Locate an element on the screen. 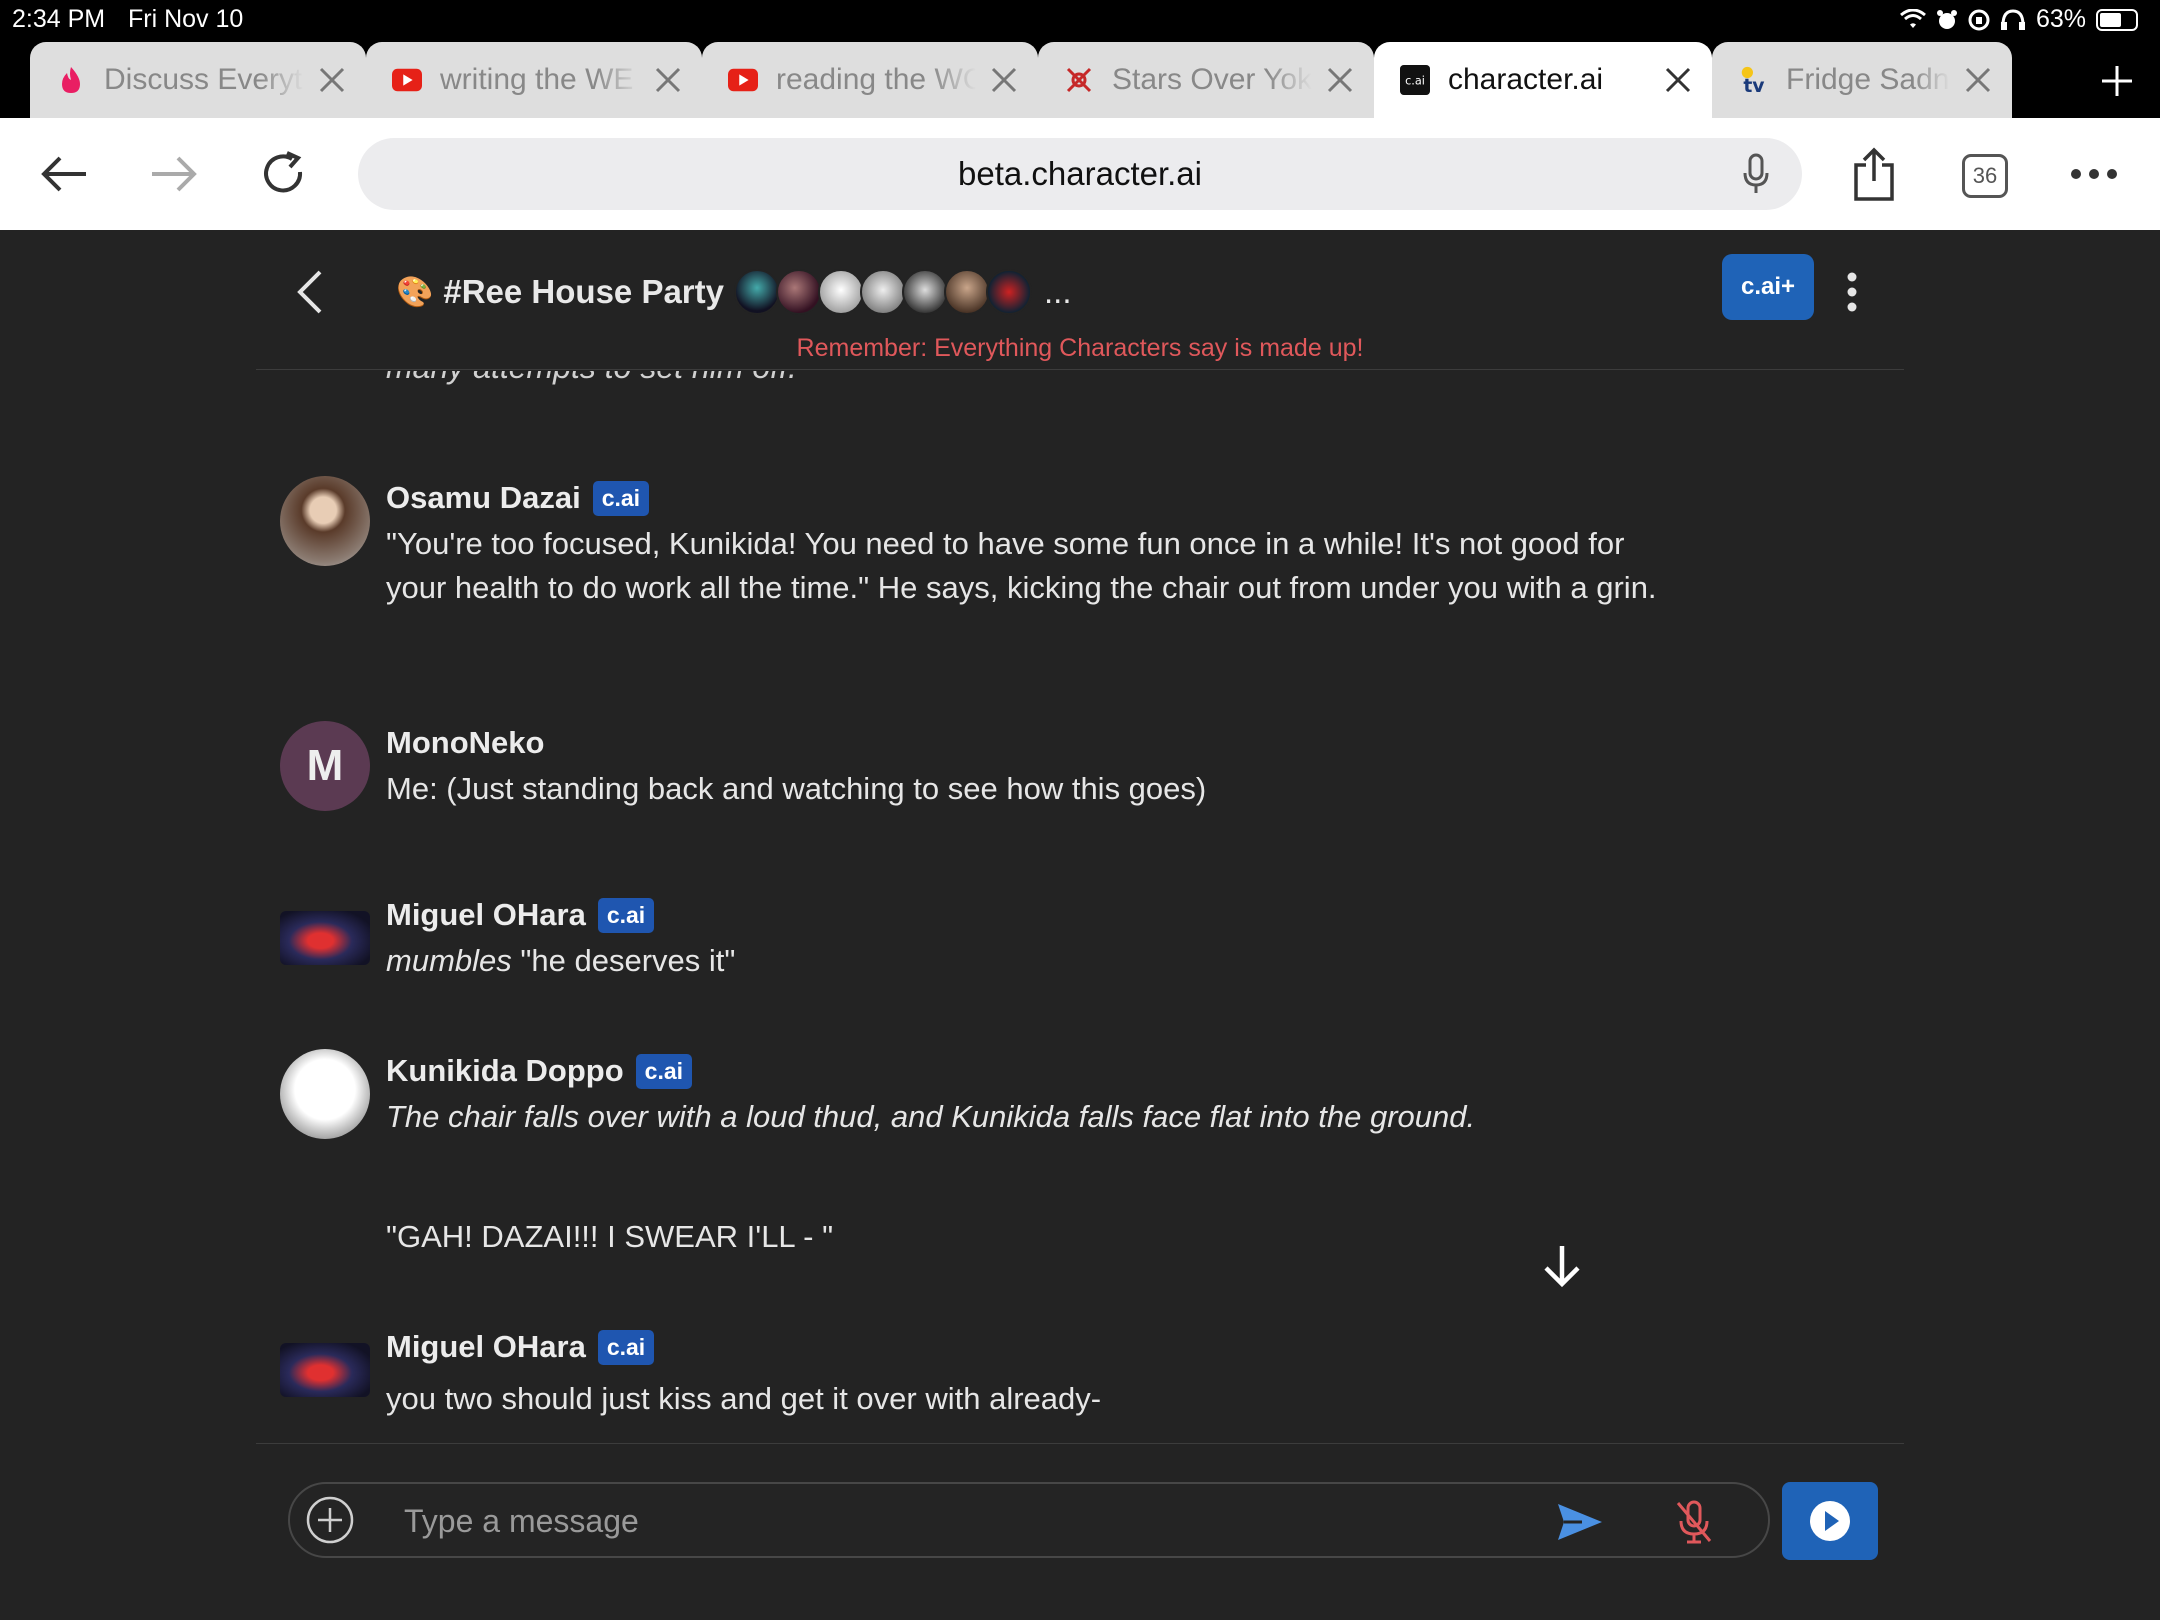 The width and height of the screenshot is (2160, 1620). cai-favicon-icon: c.ai is located at coordinates (1415, 80).